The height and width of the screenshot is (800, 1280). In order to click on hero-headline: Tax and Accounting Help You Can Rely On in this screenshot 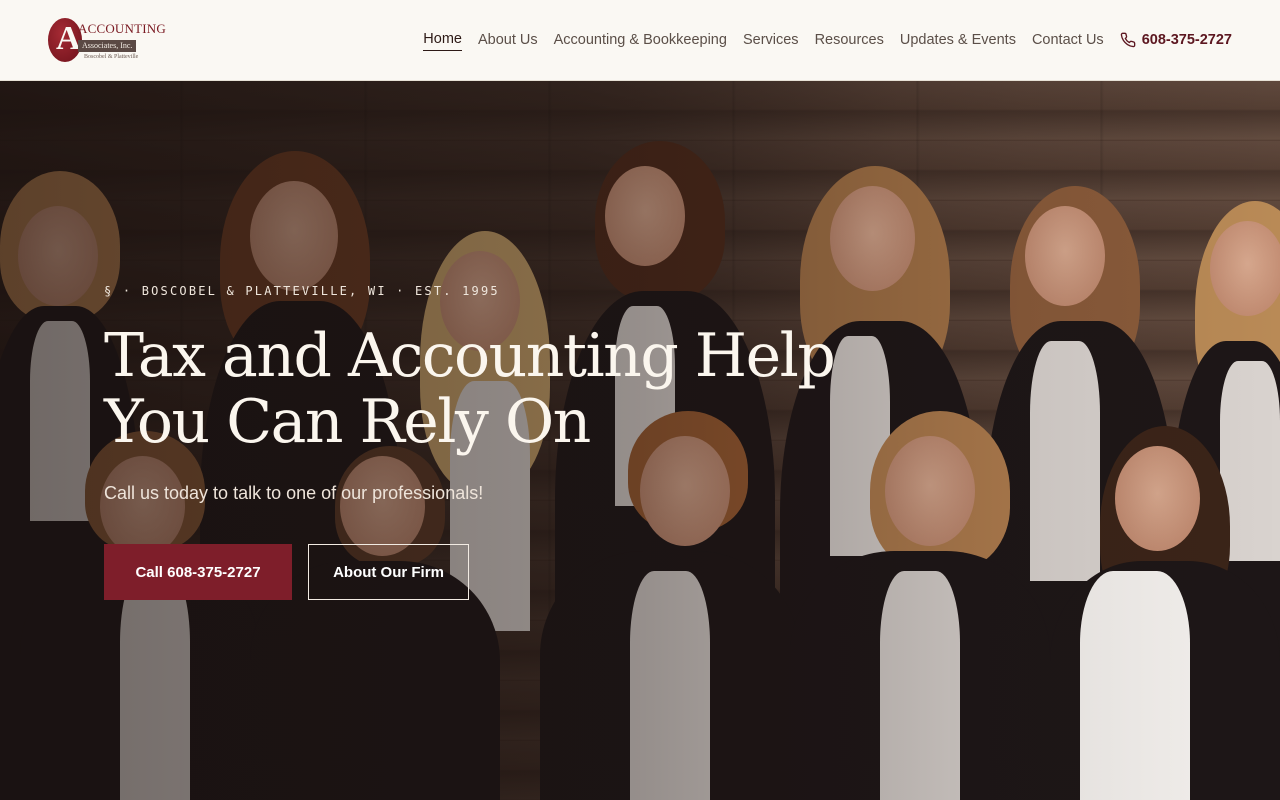, I will do `click(484, 389)`.